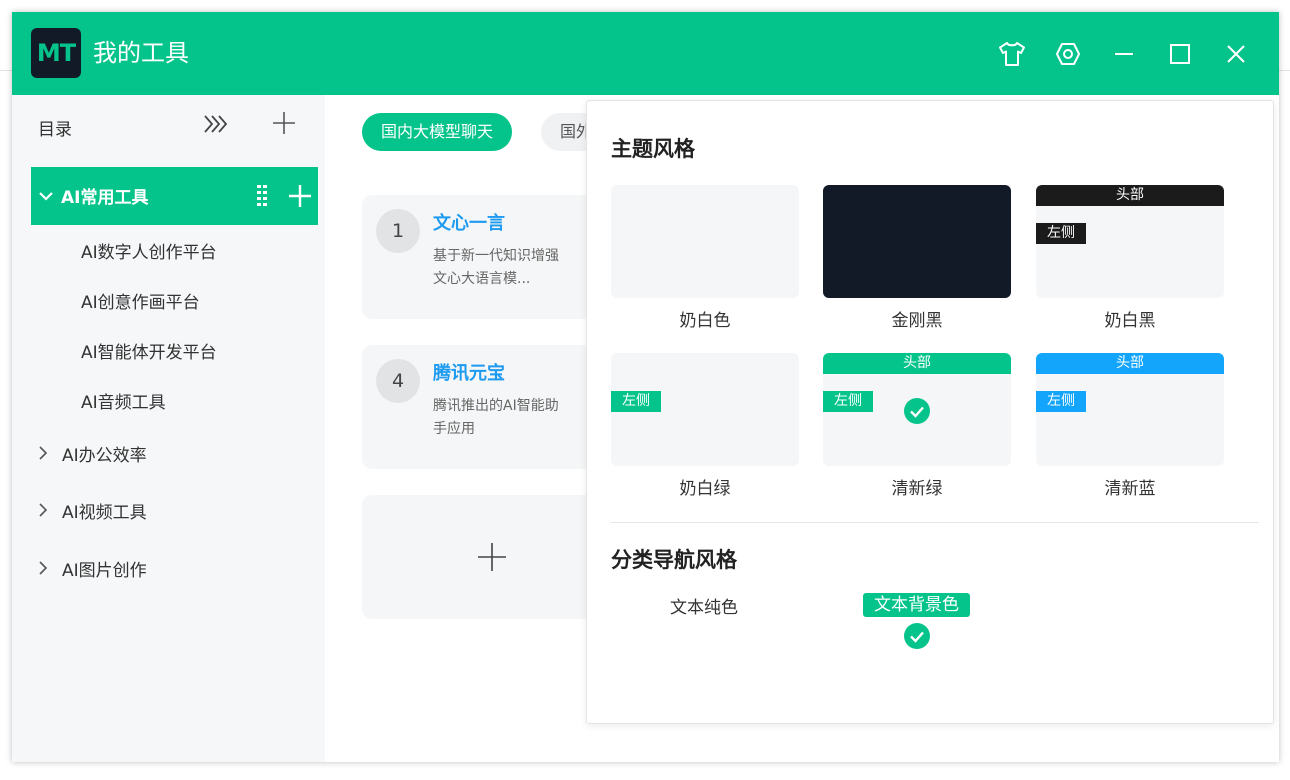  What do you see at coordinates (104, 570) in the screenshot?
I see `category-label: AI图片创作` at bounding box center [104, 570].